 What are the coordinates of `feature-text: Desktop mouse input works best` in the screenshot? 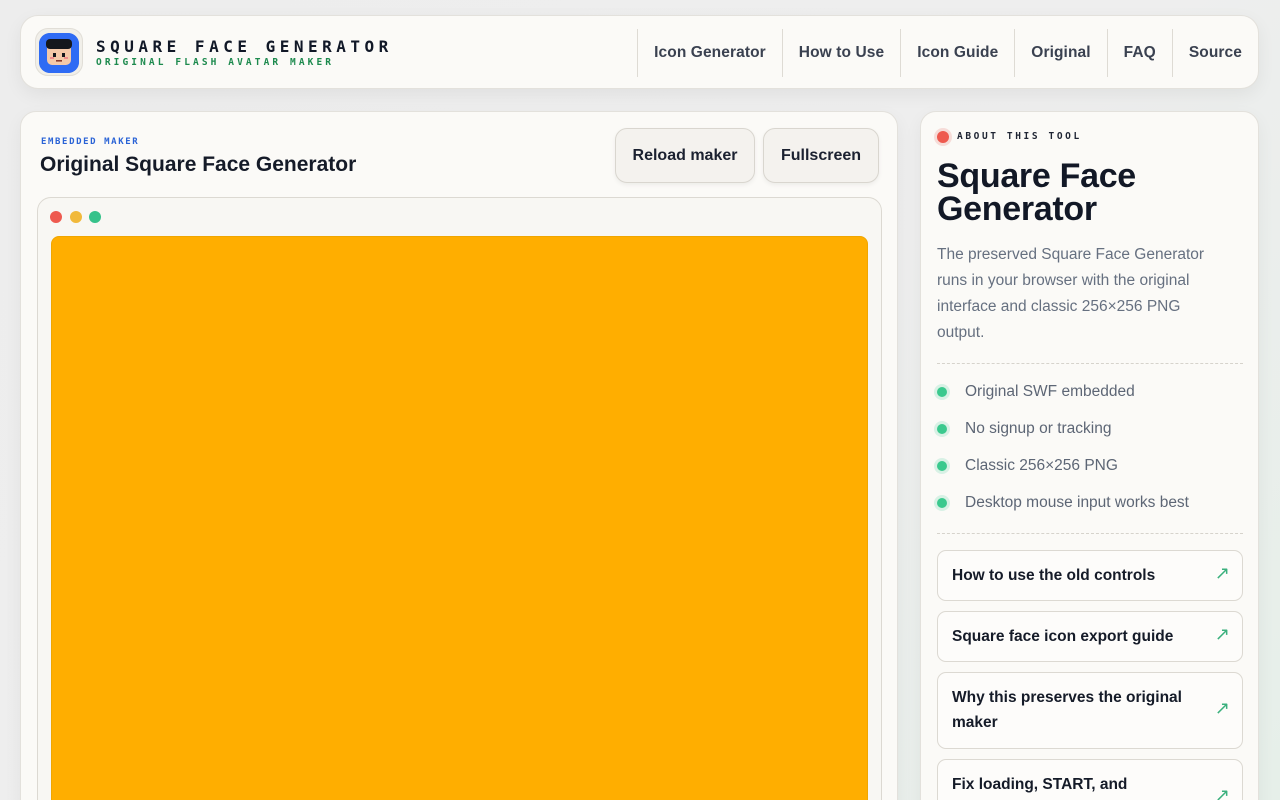 It's located at (1077, 502).